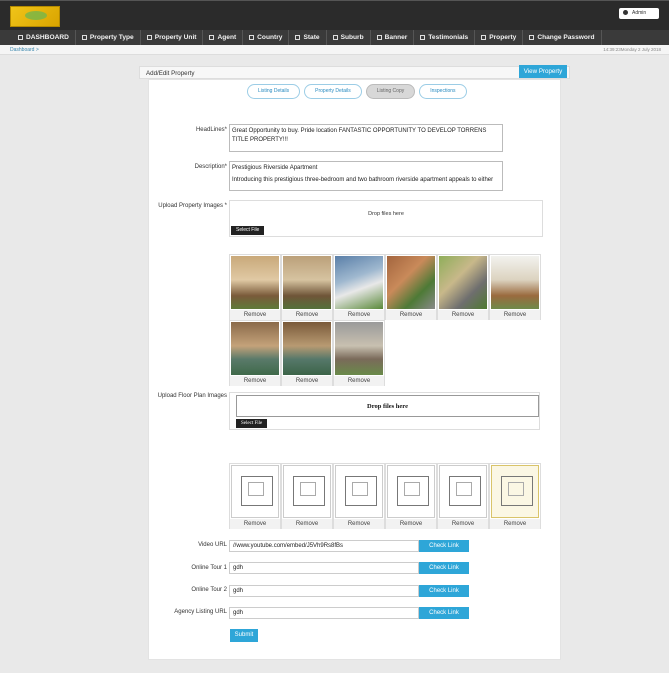 The image size is (669, 673). Describe the element at coordinates (543, 71) in the screenshot. I see `view-property-button: View Property` at that location.